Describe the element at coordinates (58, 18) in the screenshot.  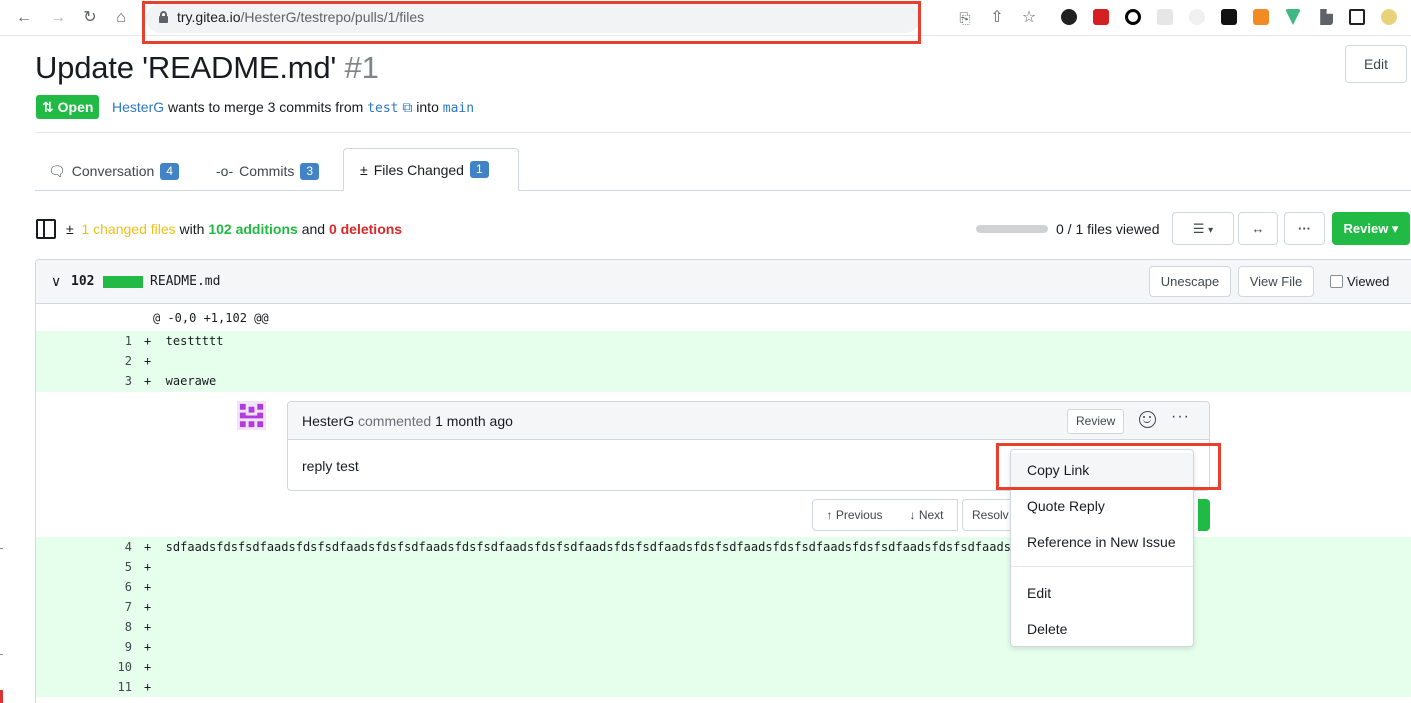
I see `forward-icon: →` at that location.